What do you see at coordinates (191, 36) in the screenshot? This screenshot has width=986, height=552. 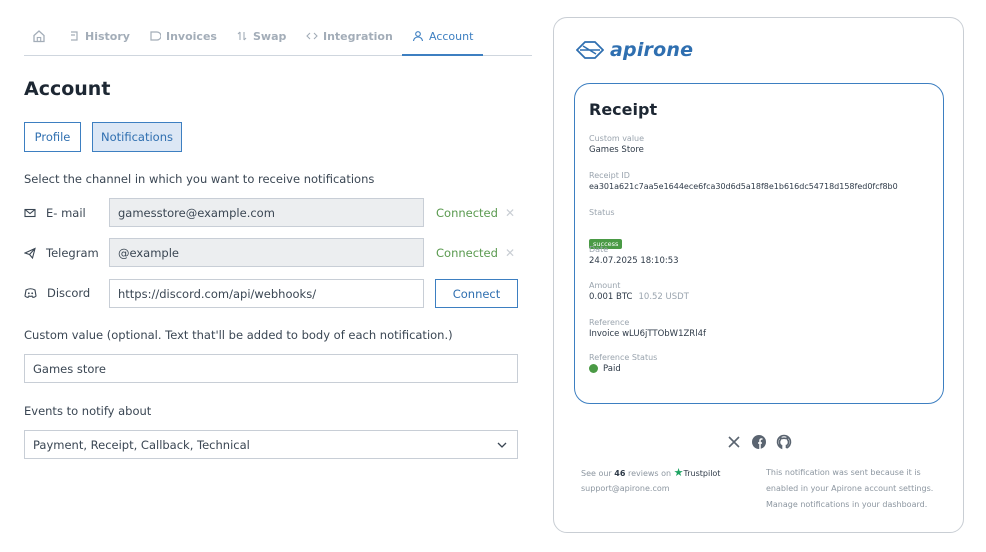 I see `tab-invoices-label: Invoices` at bounding box center [191, 36].